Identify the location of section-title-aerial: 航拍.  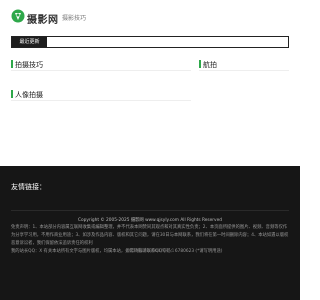
(208, 65).